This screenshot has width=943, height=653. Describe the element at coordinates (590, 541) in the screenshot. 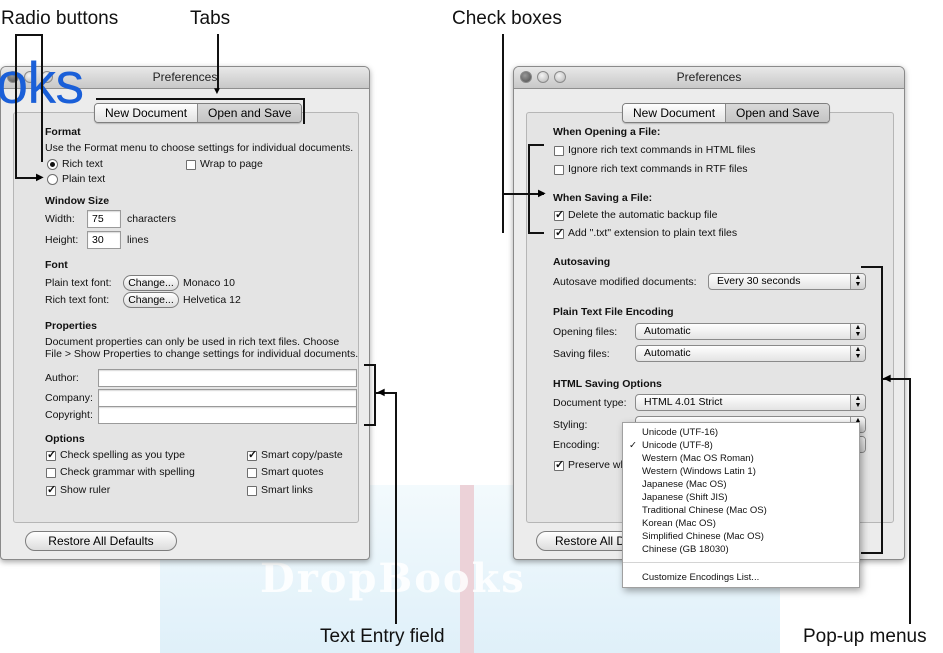

I see `restore-defaults-label: Restore All D` at that location.